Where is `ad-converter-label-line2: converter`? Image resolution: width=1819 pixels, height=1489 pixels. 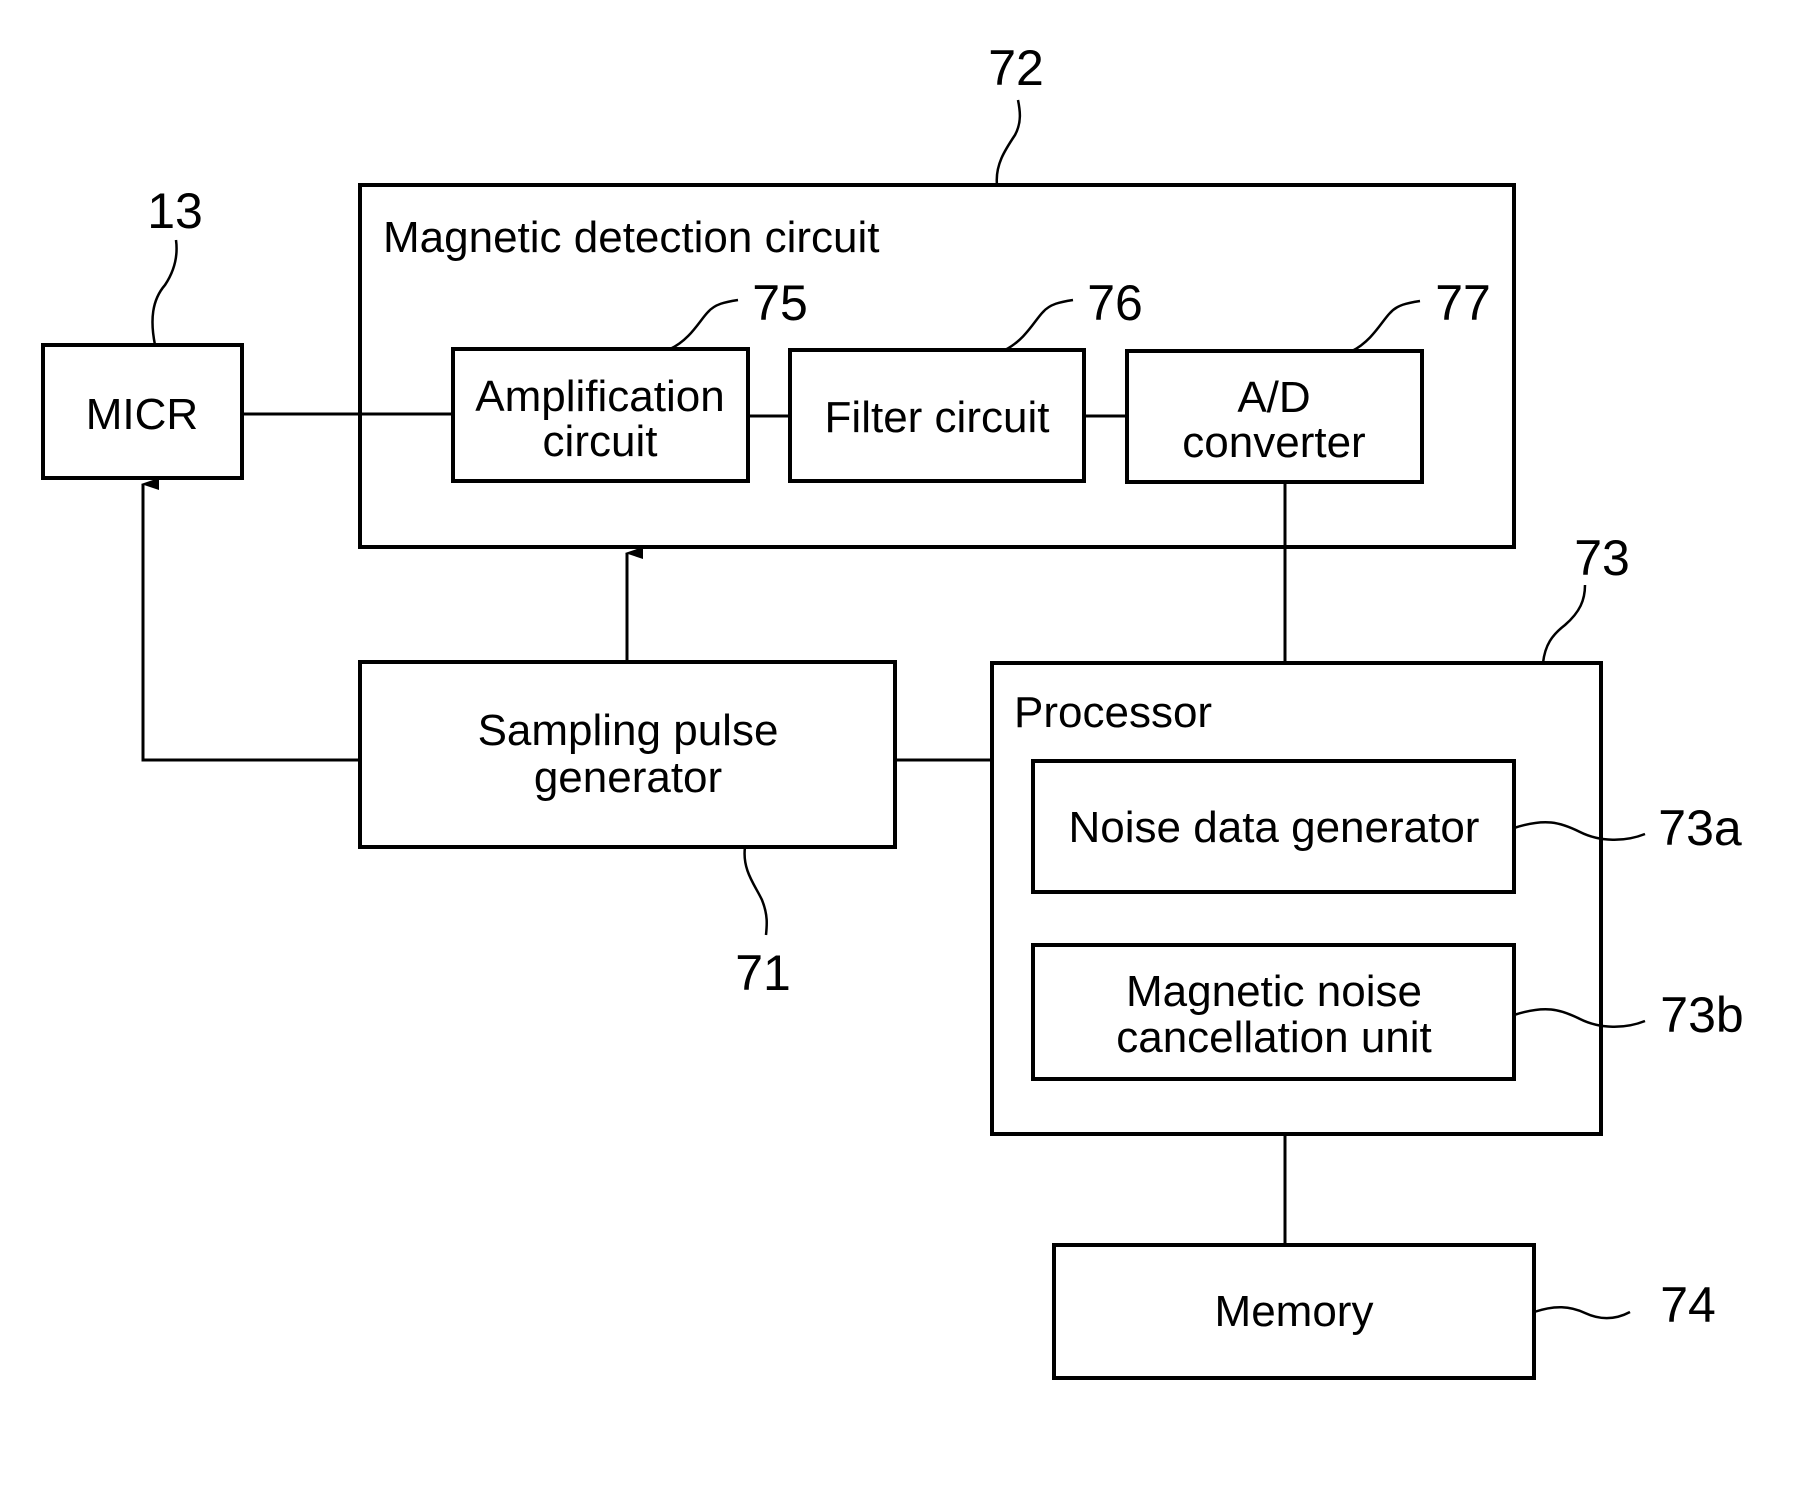
ad-converter-label-line2: converter is located at coordinates (1273, 442).